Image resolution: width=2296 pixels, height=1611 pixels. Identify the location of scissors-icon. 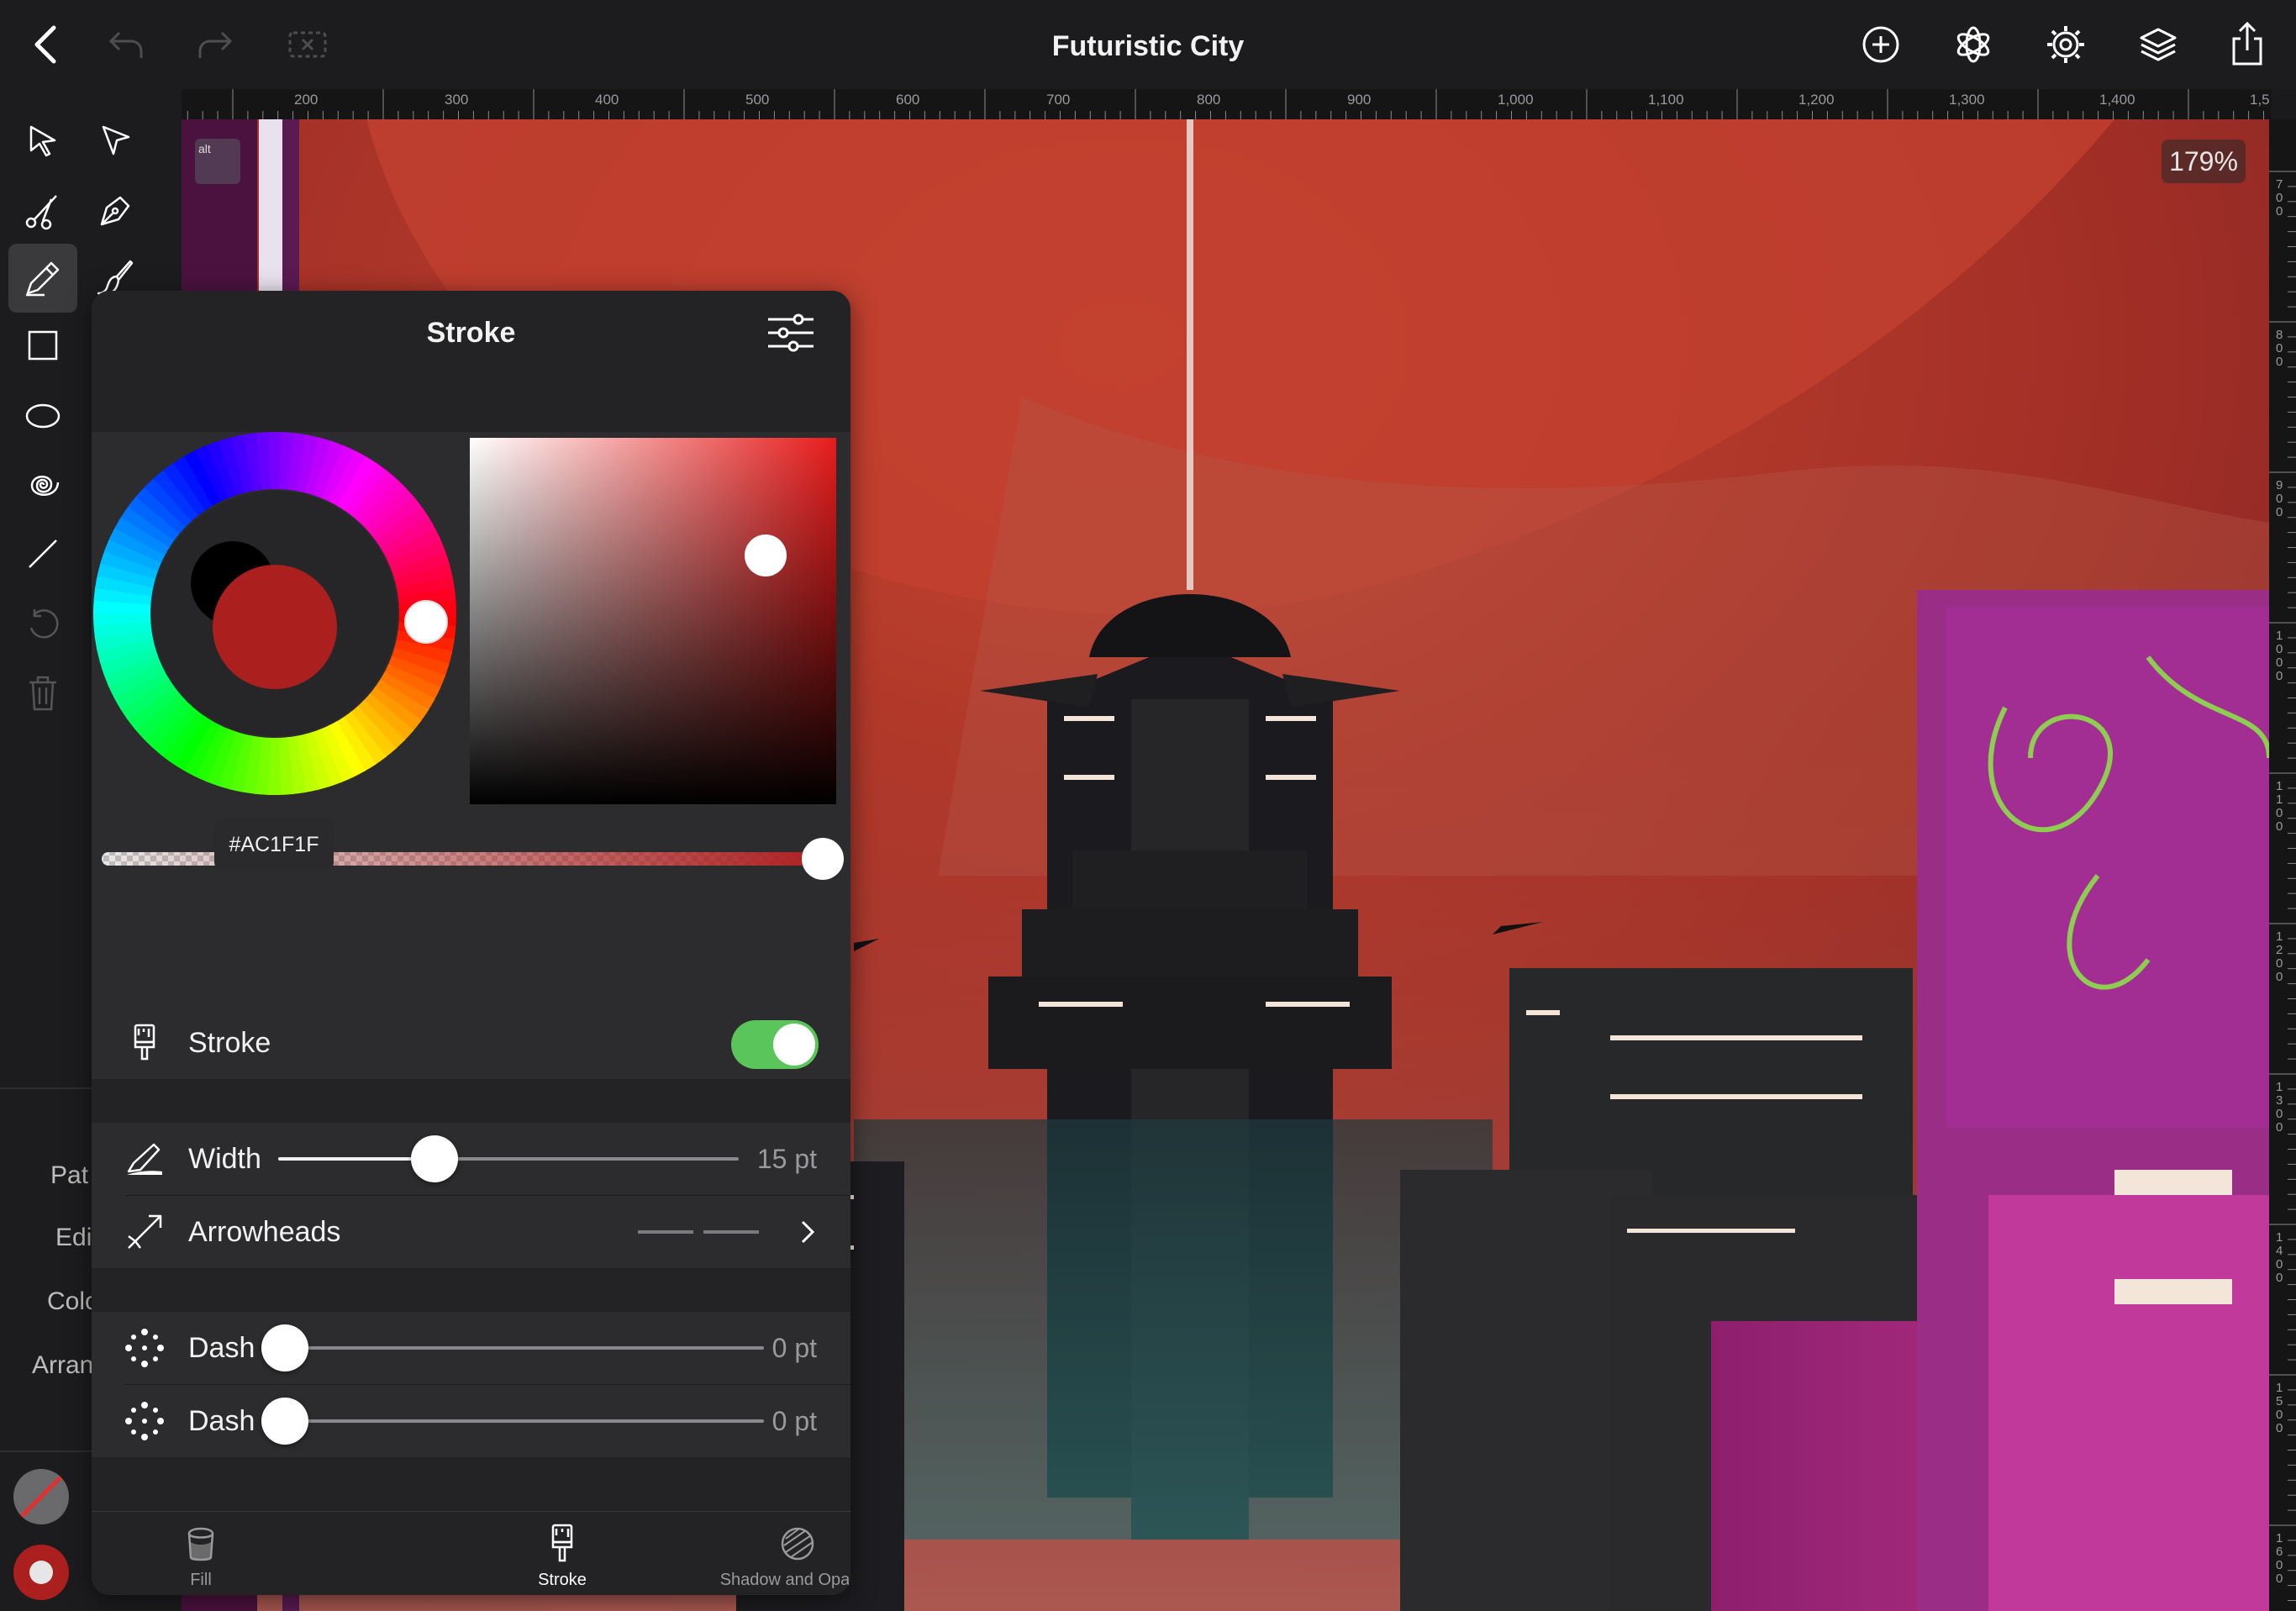
(41, 212).